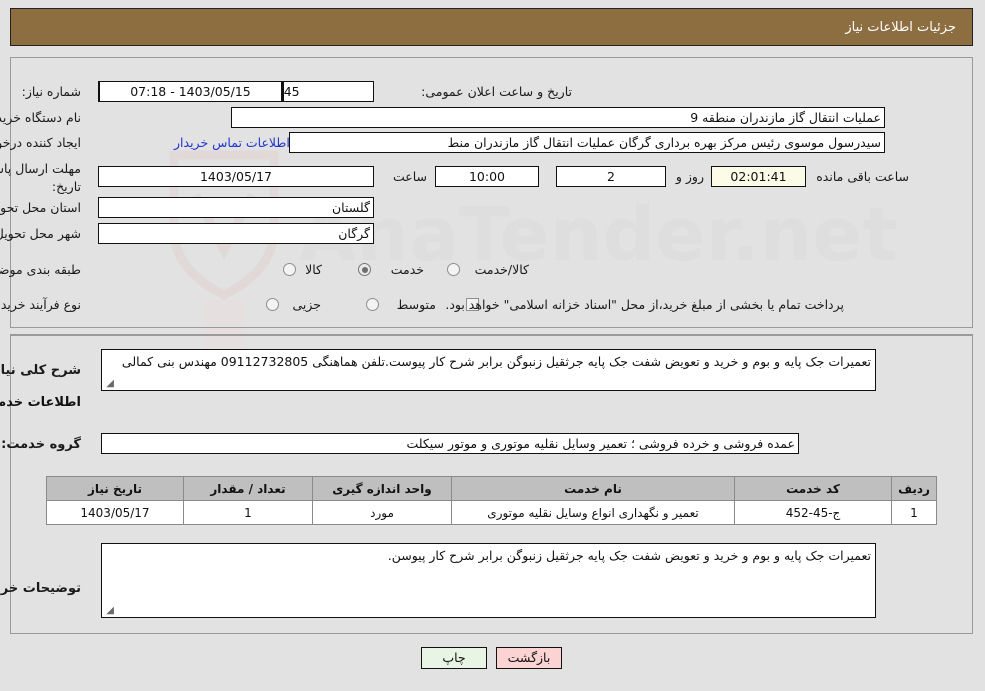 This screenshot has width=985, height=691. Describe the element at coordinates (233, 142) in the screenshot. I see `buyer-contact-link: اطلاعات تماس خریدار` at that location.